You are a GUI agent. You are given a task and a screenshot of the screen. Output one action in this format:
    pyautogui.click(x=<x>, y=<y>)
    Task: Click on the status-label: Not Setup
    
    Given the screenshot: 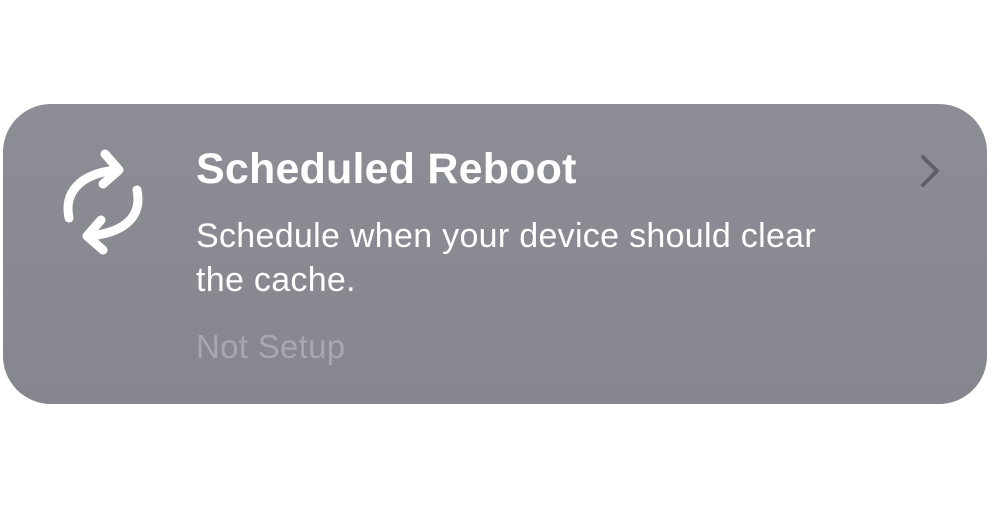 What is the action you would take?
    pyautogui.click(x=271, y=346)
    